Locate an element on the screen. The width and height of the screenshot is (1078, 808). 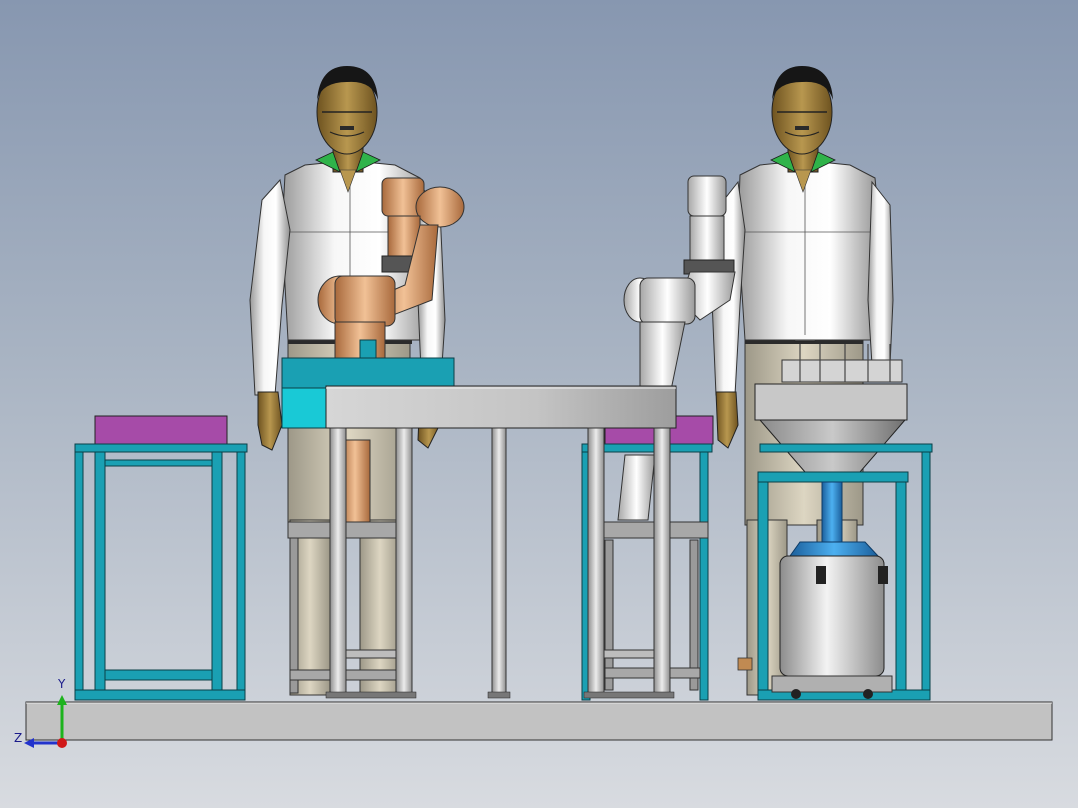
base-plate is located at coordinates (539, 721).